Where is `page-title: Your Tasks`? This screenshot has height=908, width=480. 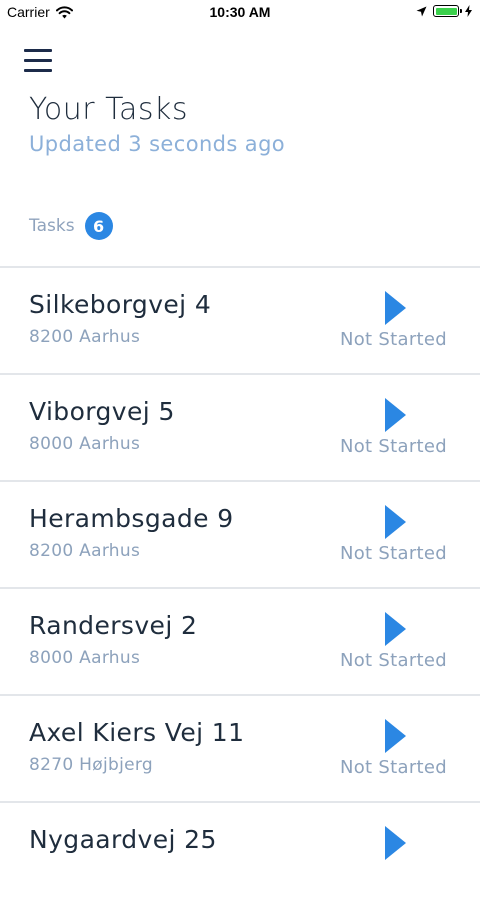
page-title: Your Tasks is located at coordinates (108, 109).